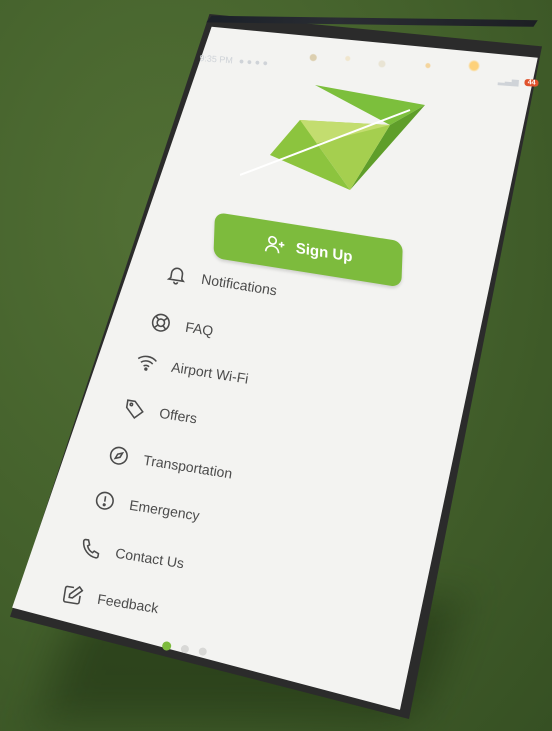 This screenshot has width=552, height=731. I want to click on menu-item-faq: FAQ, so click(181, 326).